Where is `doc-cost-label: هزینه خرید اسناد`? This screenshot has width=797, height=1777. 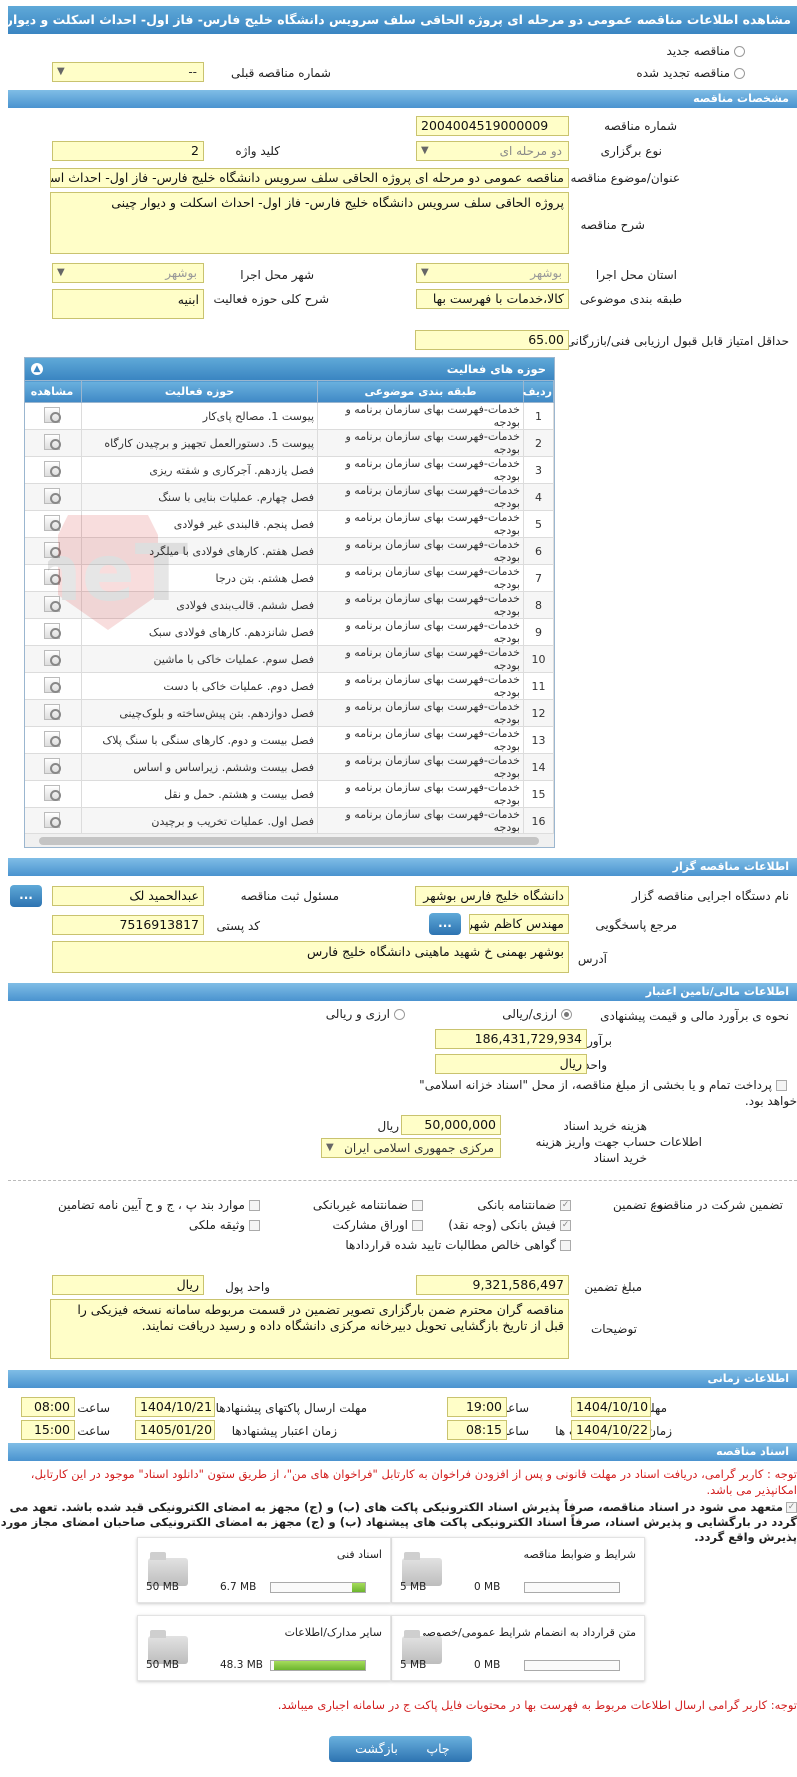
doc-cost-label: هزینه خرید اسناد is located at coordinates (605, 1126).